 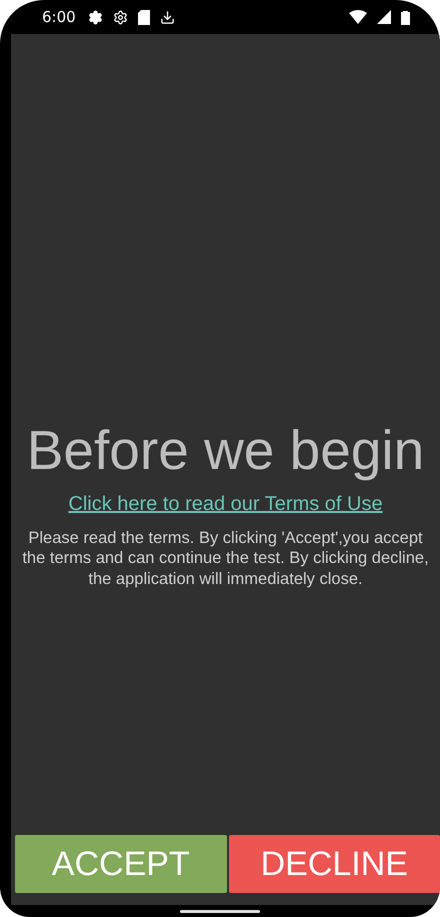 What do you see at coordinates (167, 17) in the screenshot?
I see `download-icon` at bounding box center [167, 17].